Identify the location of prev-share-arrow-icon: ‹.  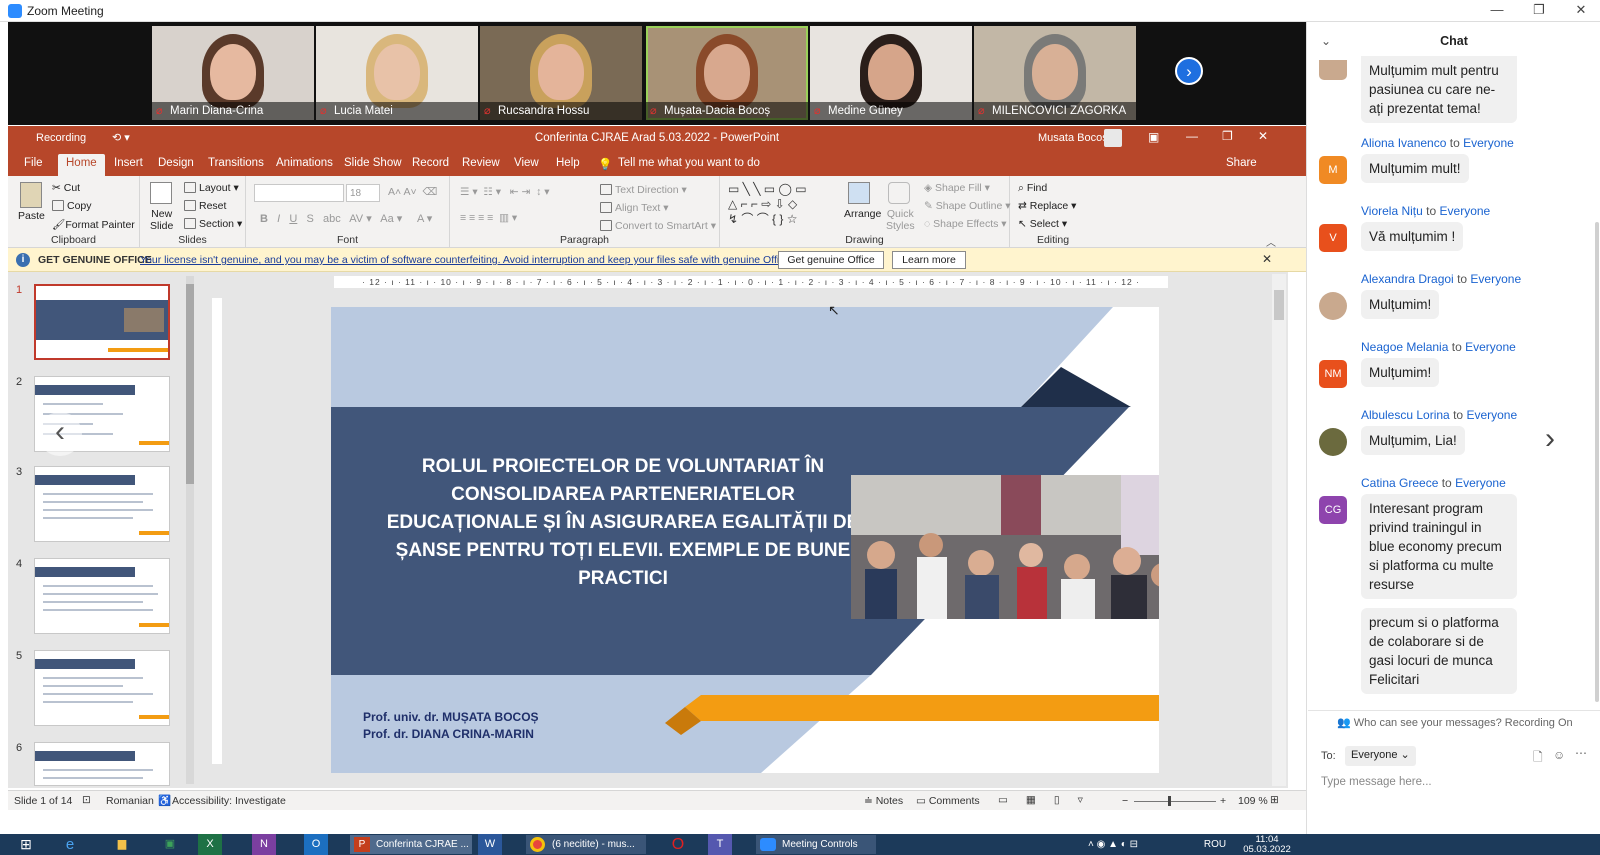
(60, 434).